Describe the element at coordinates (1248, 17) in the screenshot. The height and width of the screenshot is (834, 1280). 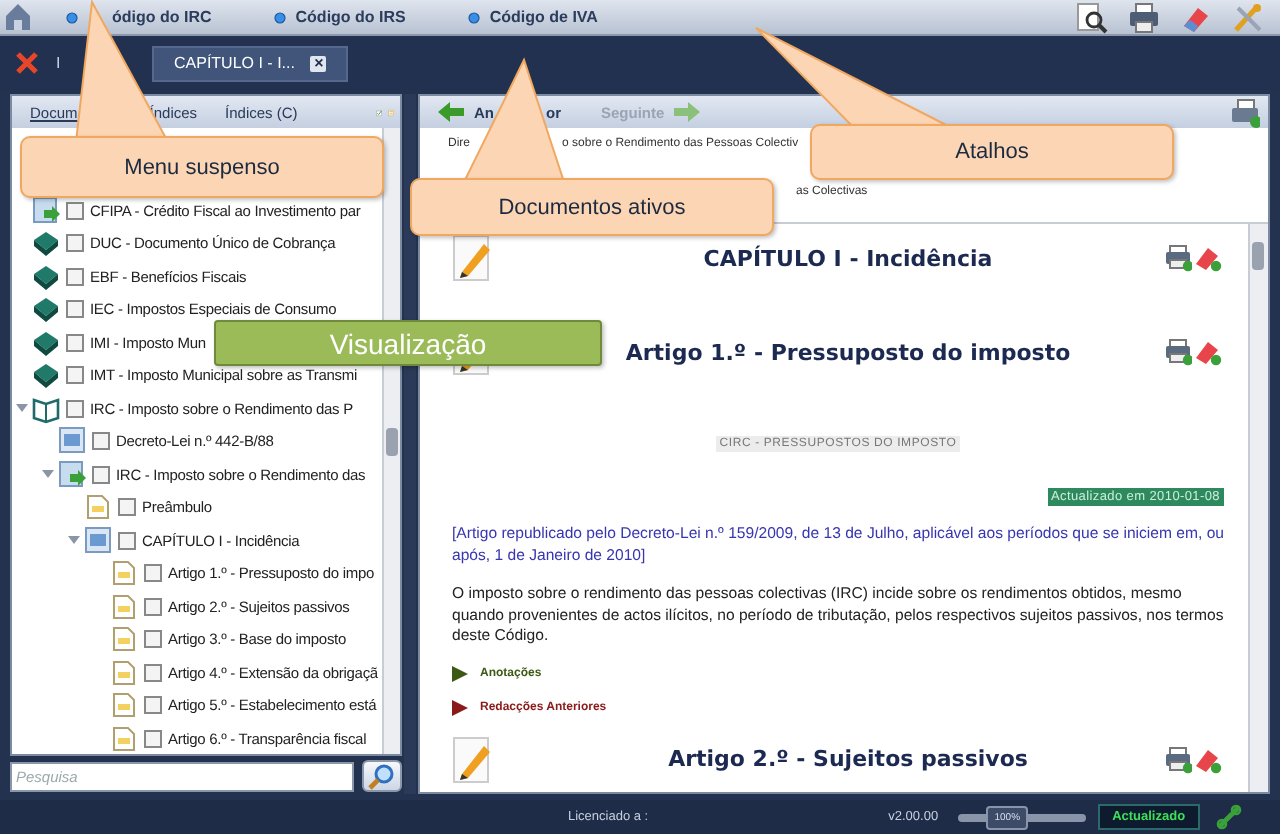
I see `tools-icon` at that location.